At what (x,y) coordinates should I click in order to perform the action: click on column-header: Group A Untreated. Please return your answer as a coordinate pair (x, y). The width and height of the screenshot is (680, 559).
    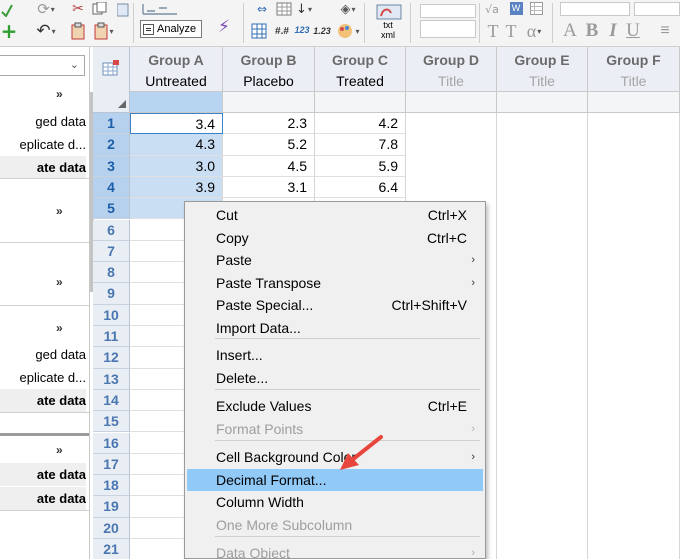
    Looking at the image, I should click on (176, 69).